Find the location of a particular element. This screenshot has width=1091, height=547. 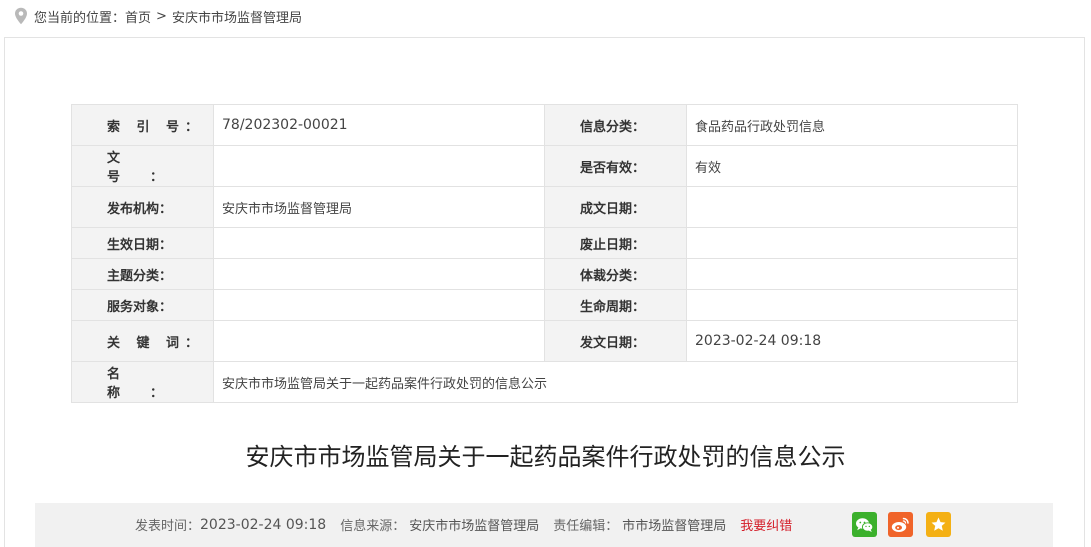

validity-value: 有效 is located at coordinates (852, 166).